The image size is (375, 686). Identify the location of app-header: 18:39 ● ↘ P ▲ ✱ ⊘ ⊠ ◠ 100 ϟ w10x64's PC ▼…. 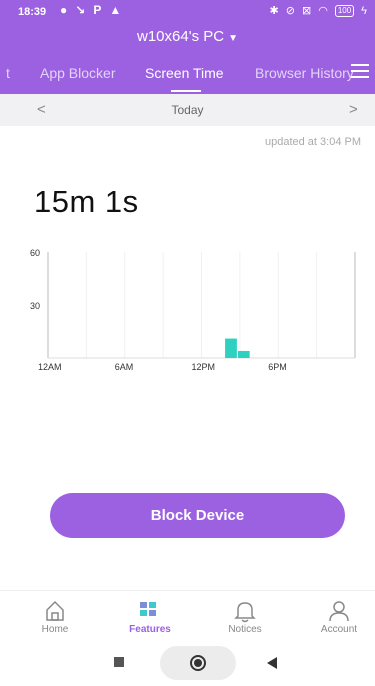
(187, 47).